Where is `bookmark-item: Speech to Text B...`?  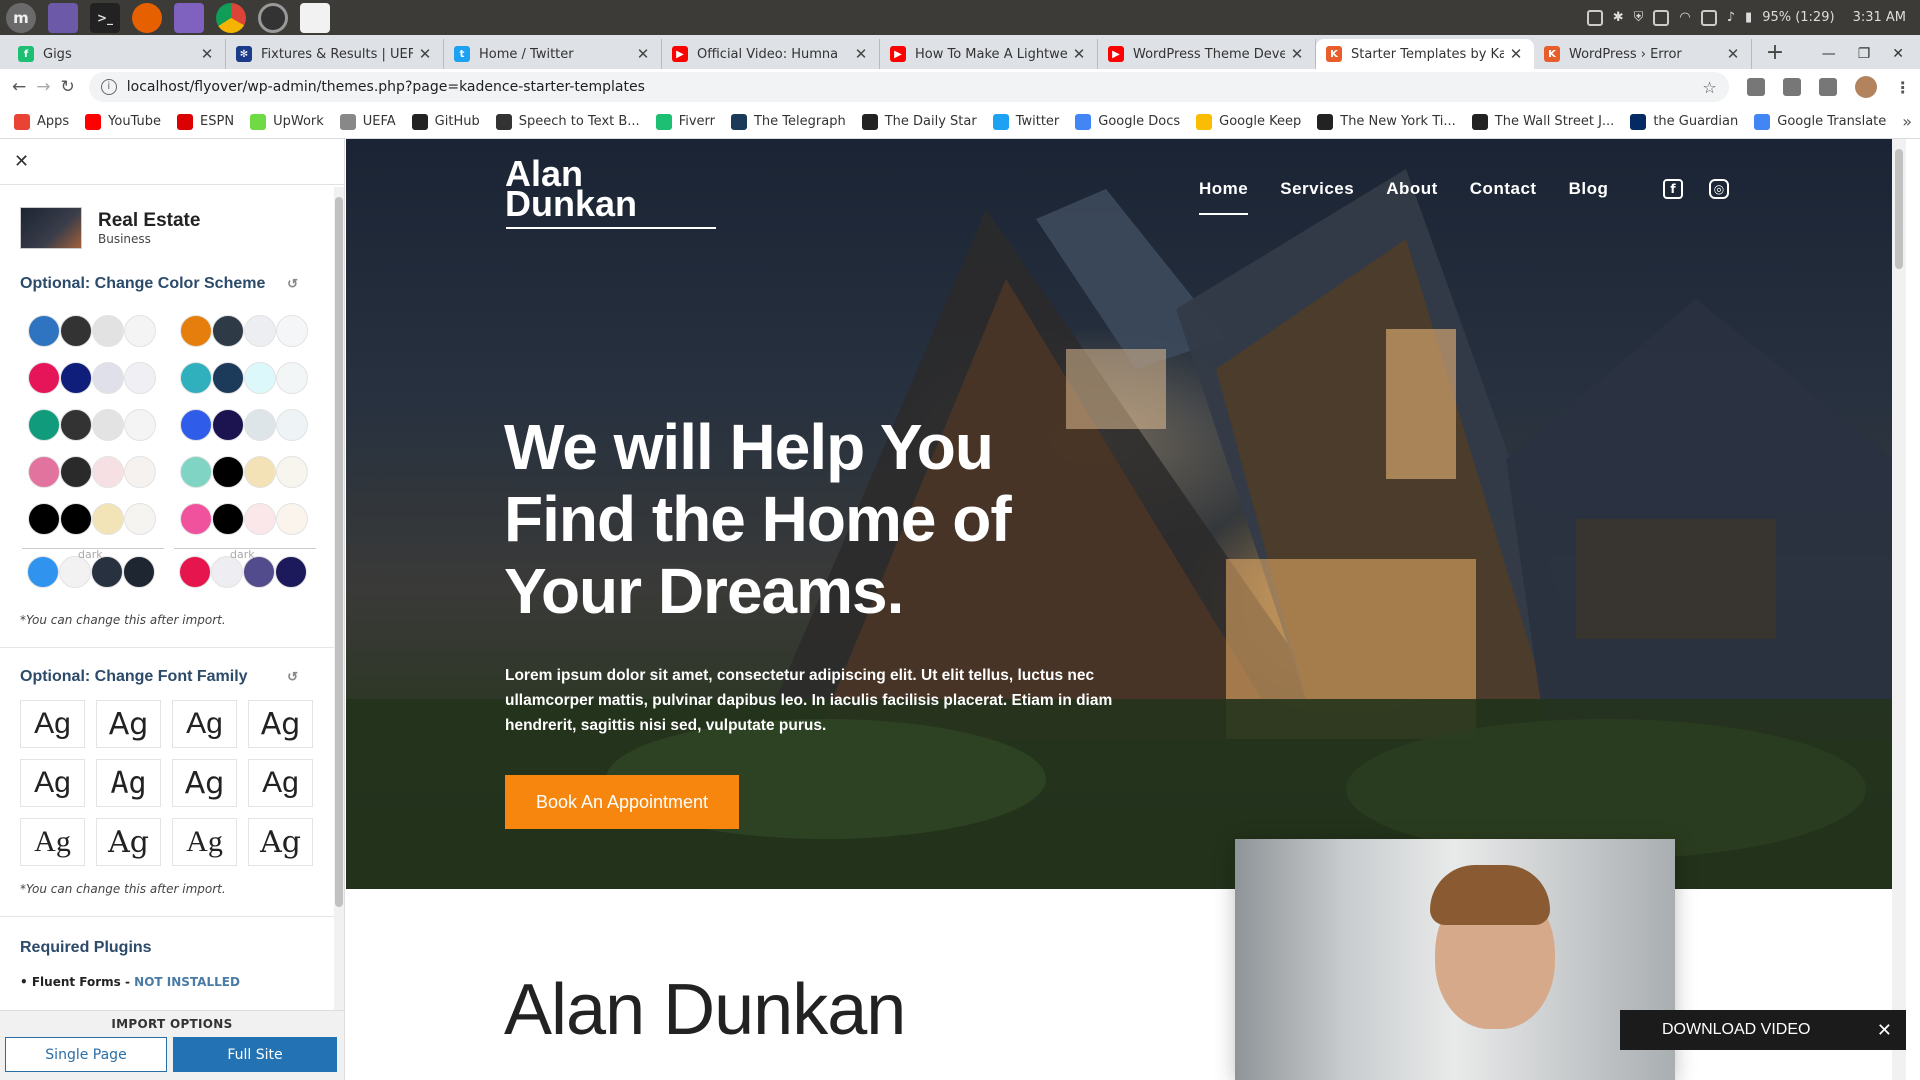
bookmark-item: Speech to Text B... is located at coordinates (567, 121).